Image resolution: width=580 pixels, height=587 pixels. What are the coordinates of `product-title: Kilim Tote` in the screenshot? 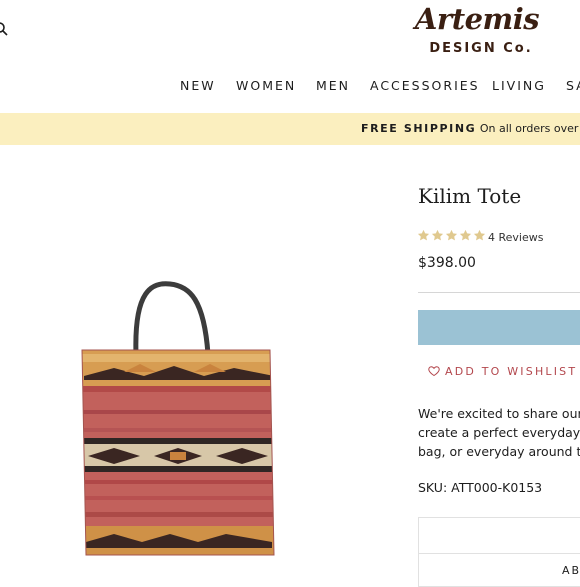 It's located at (470, 196).